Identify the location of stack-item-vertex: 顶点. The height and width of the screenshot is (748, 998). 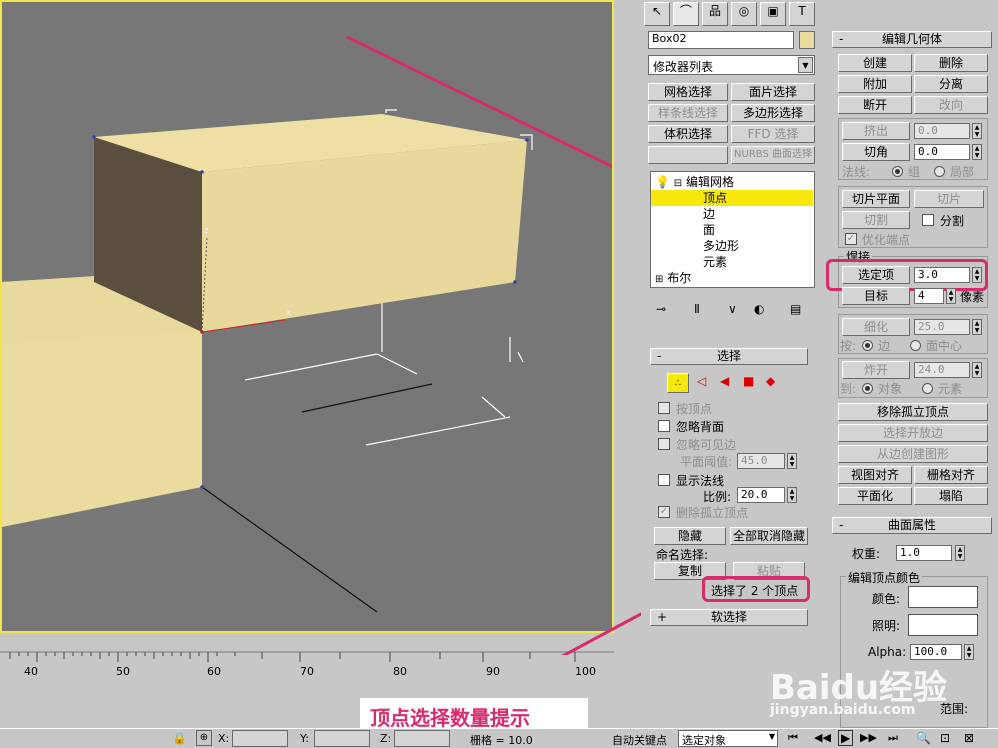
(732, 198).